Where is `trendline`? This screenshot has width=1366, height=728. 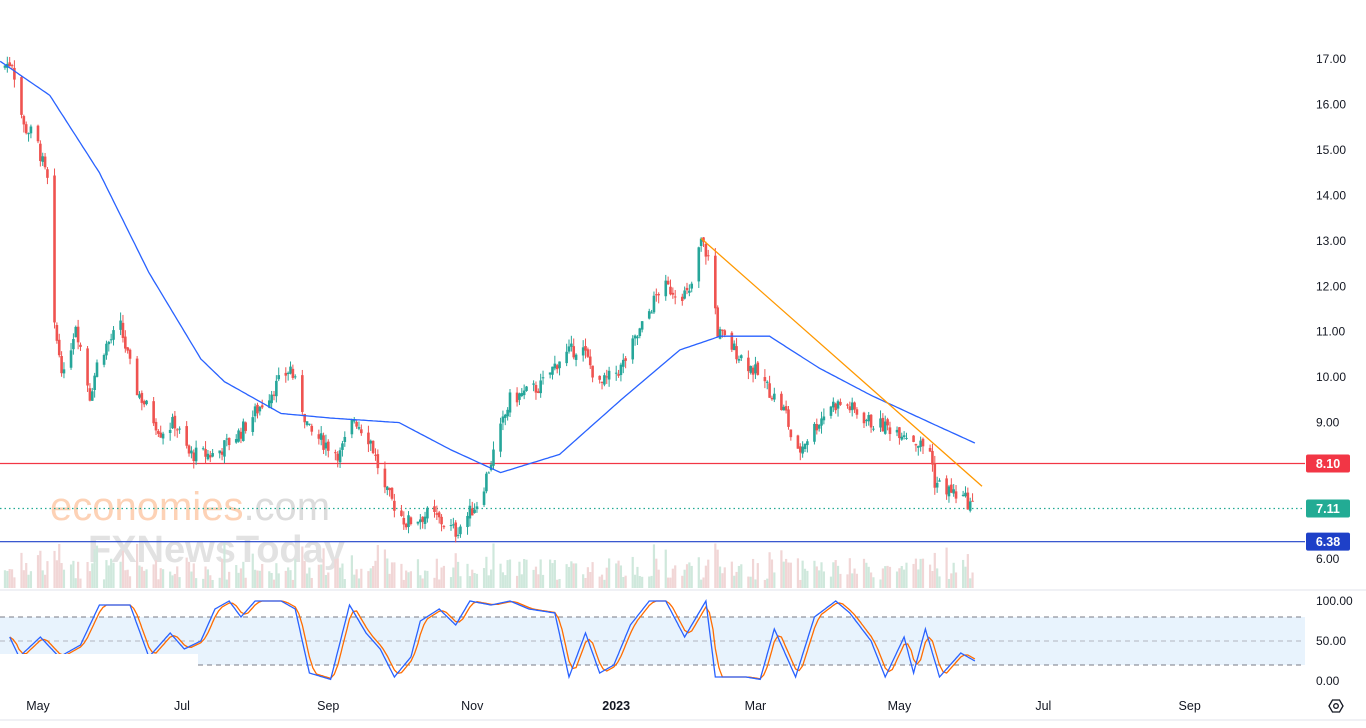
trendline is located at coordinates (841, 362).